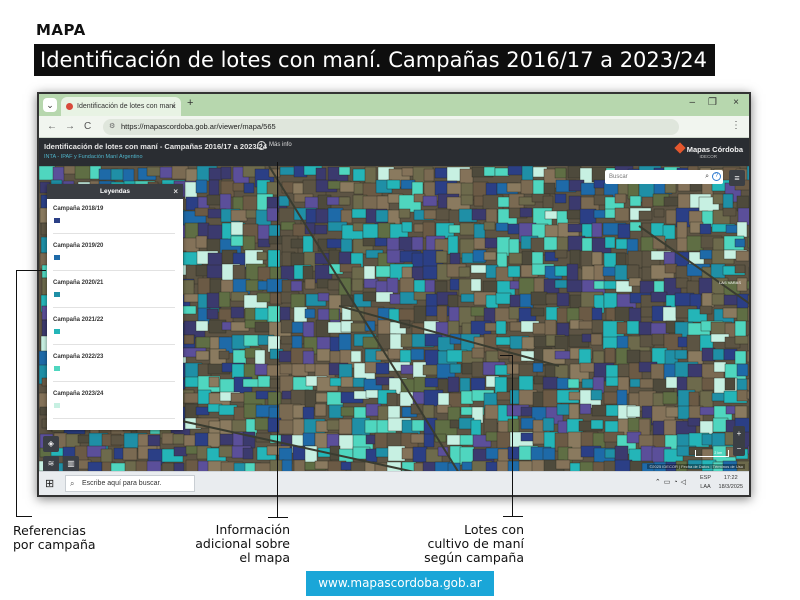 The height and width of the screenshot is (600, 800). Describe the element at coordinates (70, 126) in the screenshot. I see `forward-icon: →` at that location.